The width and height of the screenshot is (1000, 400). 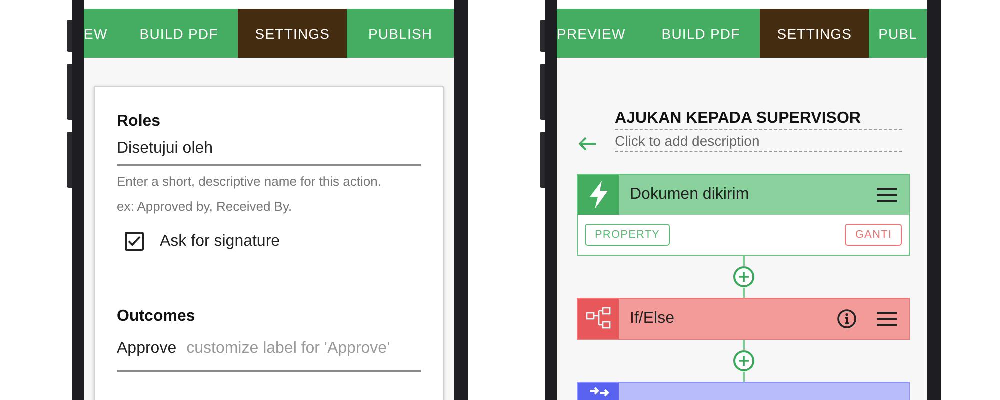 What do you see at coordinates (400, 33) in the screenshot?
I see `tab: PUBLISH` at bounding box center [400, 33].